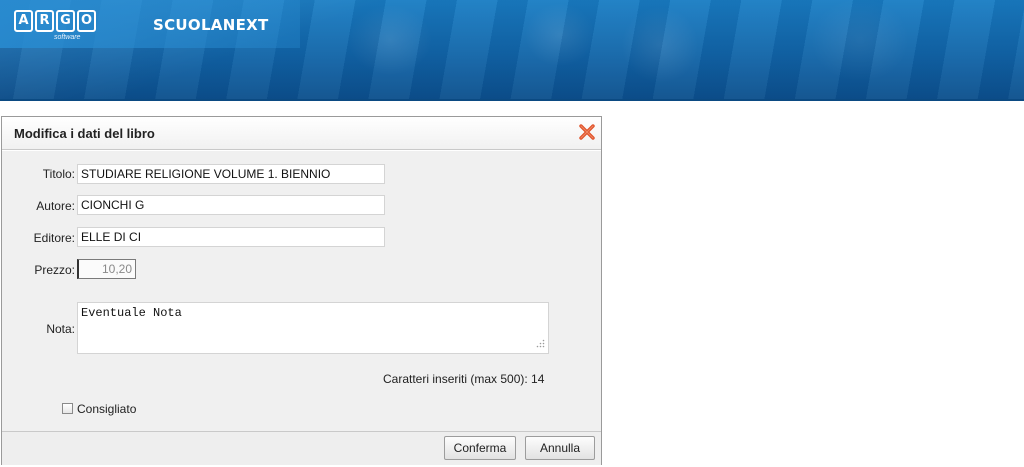 This screenshot has height=467, width=1024. I want to click on prezzo-label: Prezzo:, so click(54, 270).